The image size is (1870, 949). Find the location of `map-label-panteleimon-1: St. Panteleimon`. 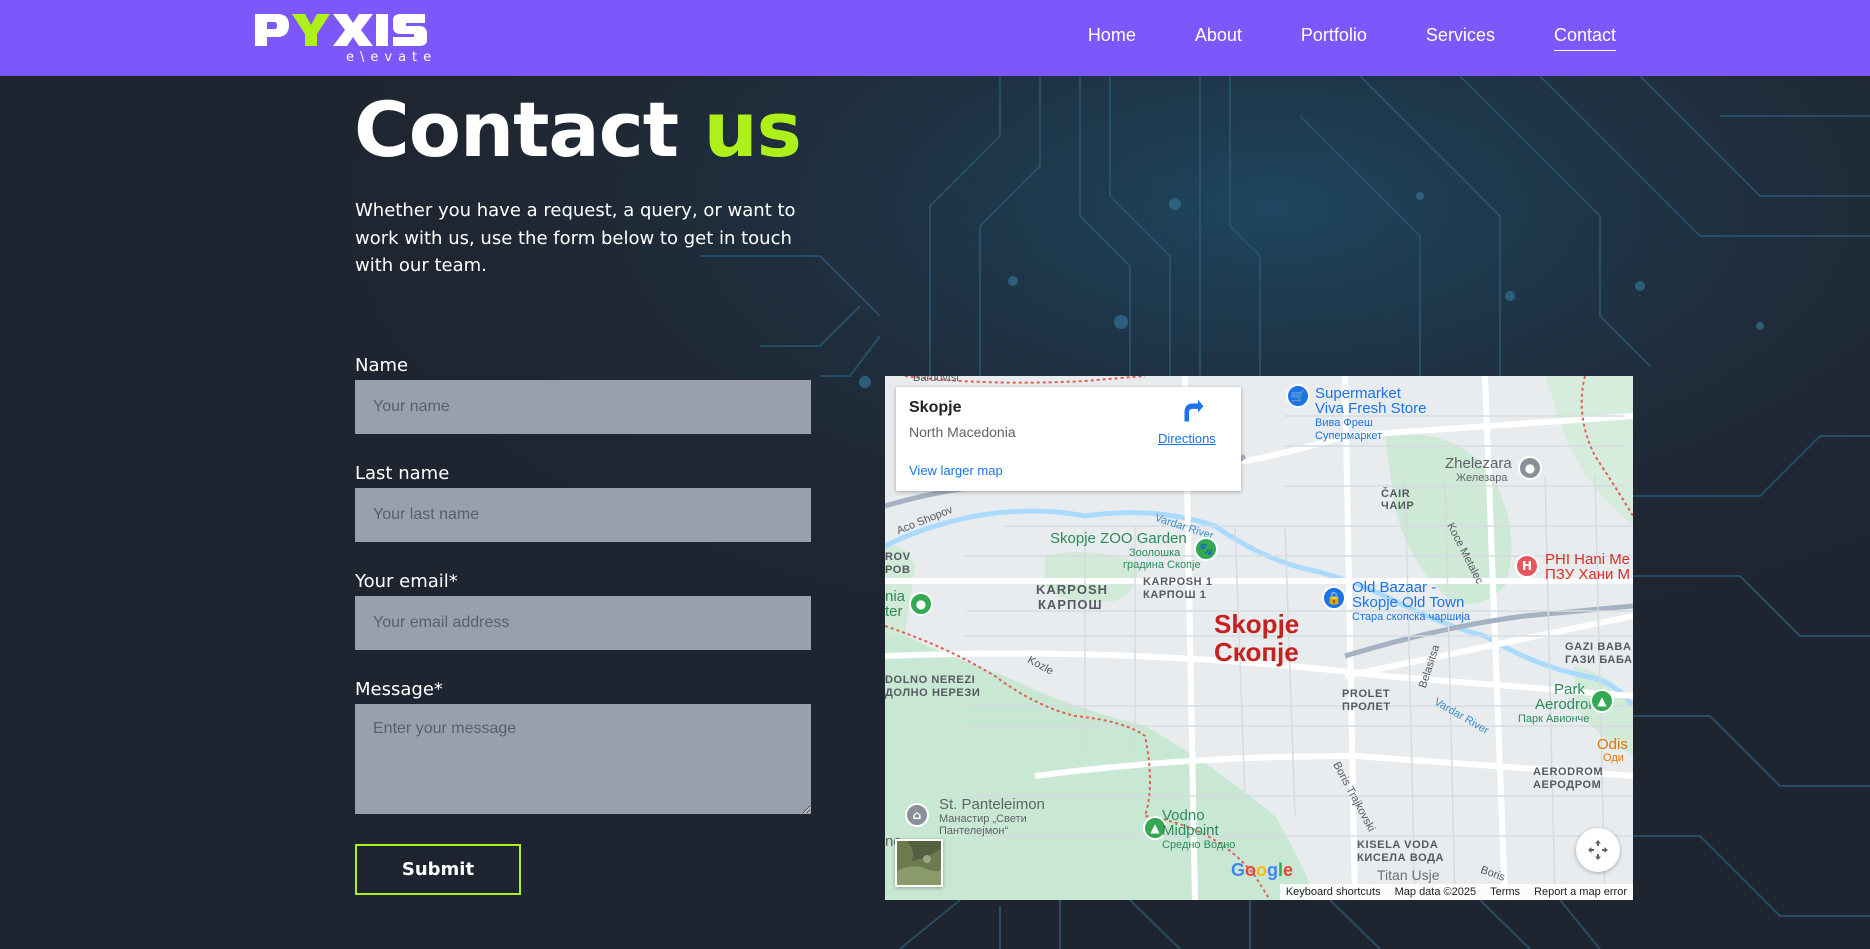

map-label-panteleimon-1: St. Panteleimon is located at coordinates (992, 804).